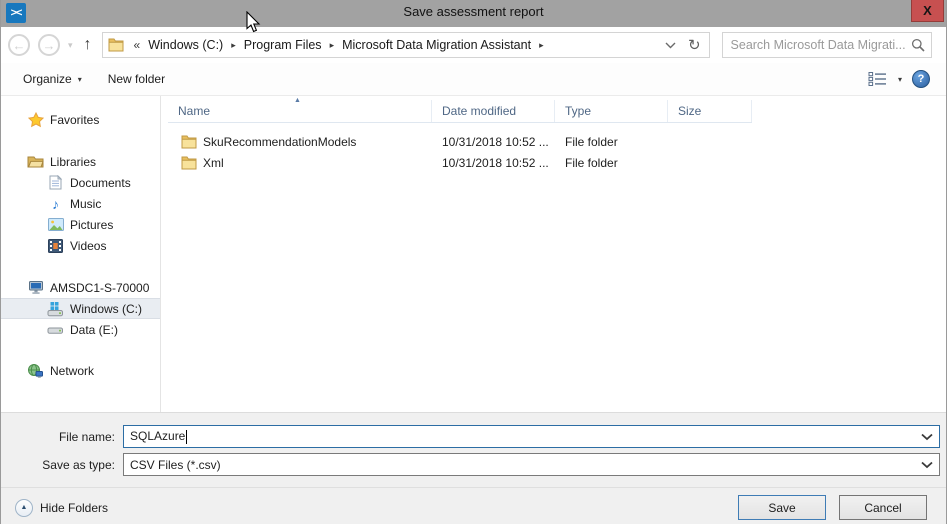  What do you see at coordinates (694, 45) in the screenshot?
I see `refresh-icon: ↻` at bounding box center [694, 45].